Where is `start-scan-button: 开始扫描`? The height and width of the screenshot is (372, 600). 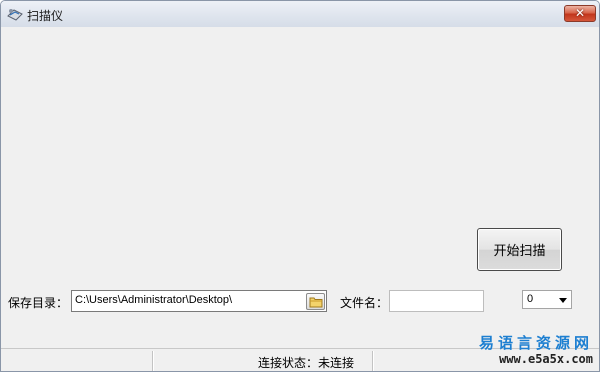
start-scan-button: 开始扫描 is located at coordinates (519, 249).